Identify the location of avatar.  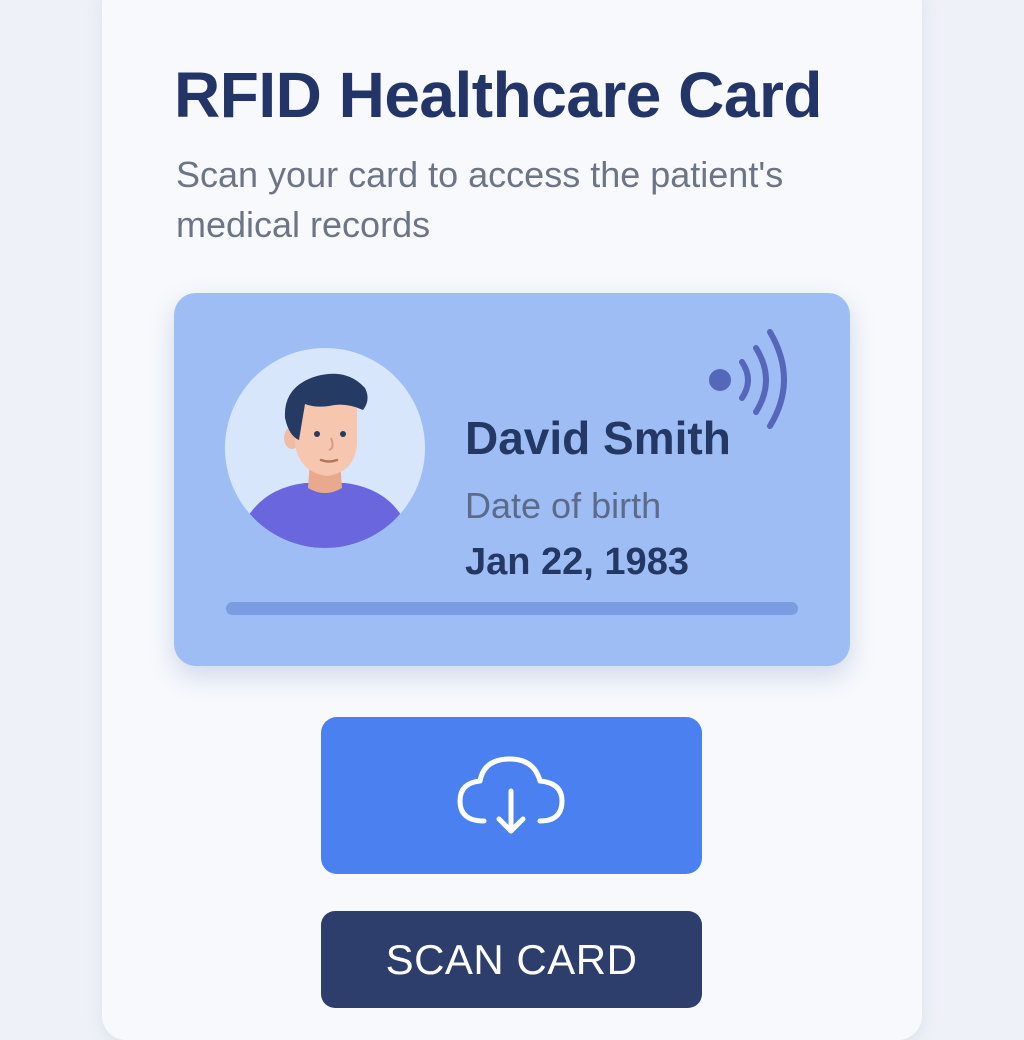
(325, 448).